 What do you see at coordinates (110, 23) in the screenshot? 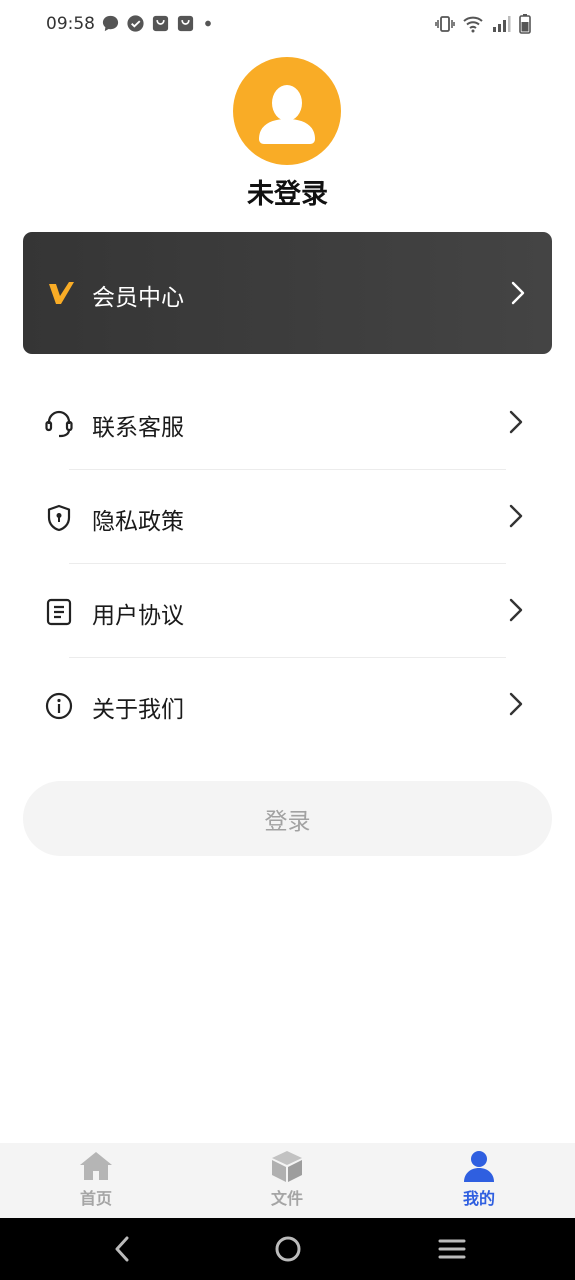
I see `message-icon` at bounding box center [110, 23].